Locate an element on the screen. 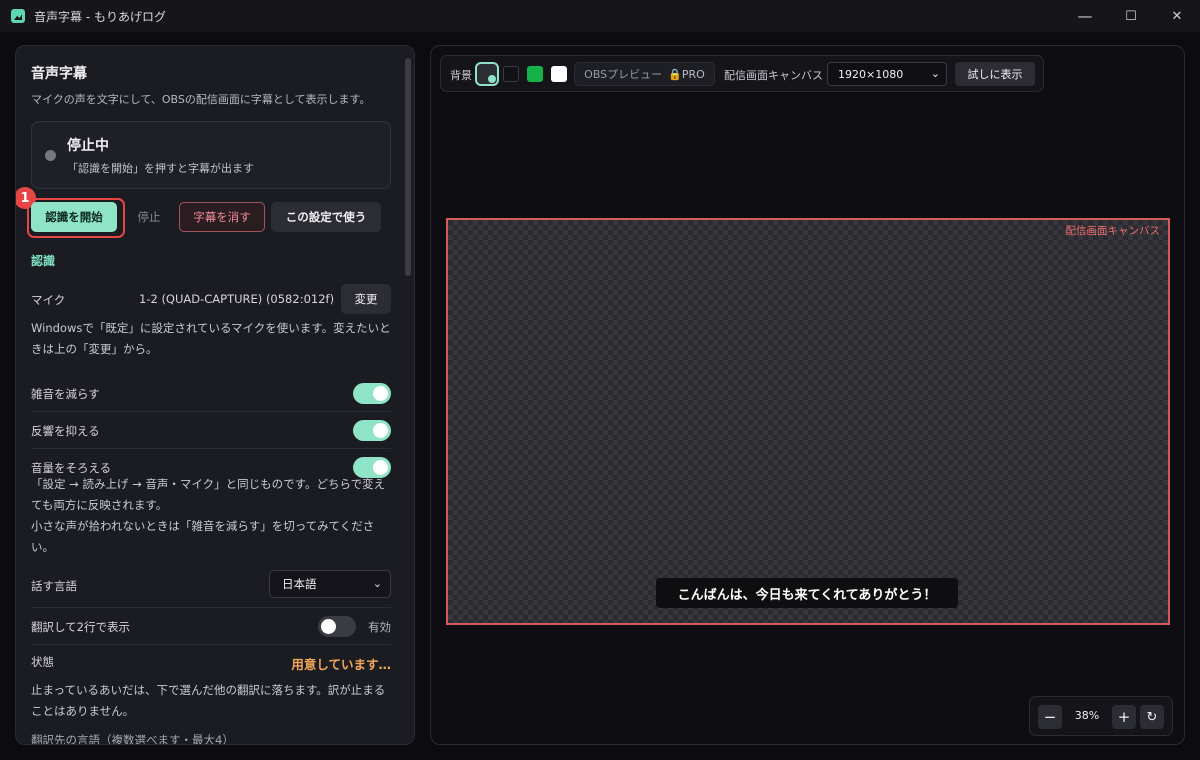  subtitle-preview: こんばんは、今日も来てくれてありがとう！ is located at coordinates (807, 593).